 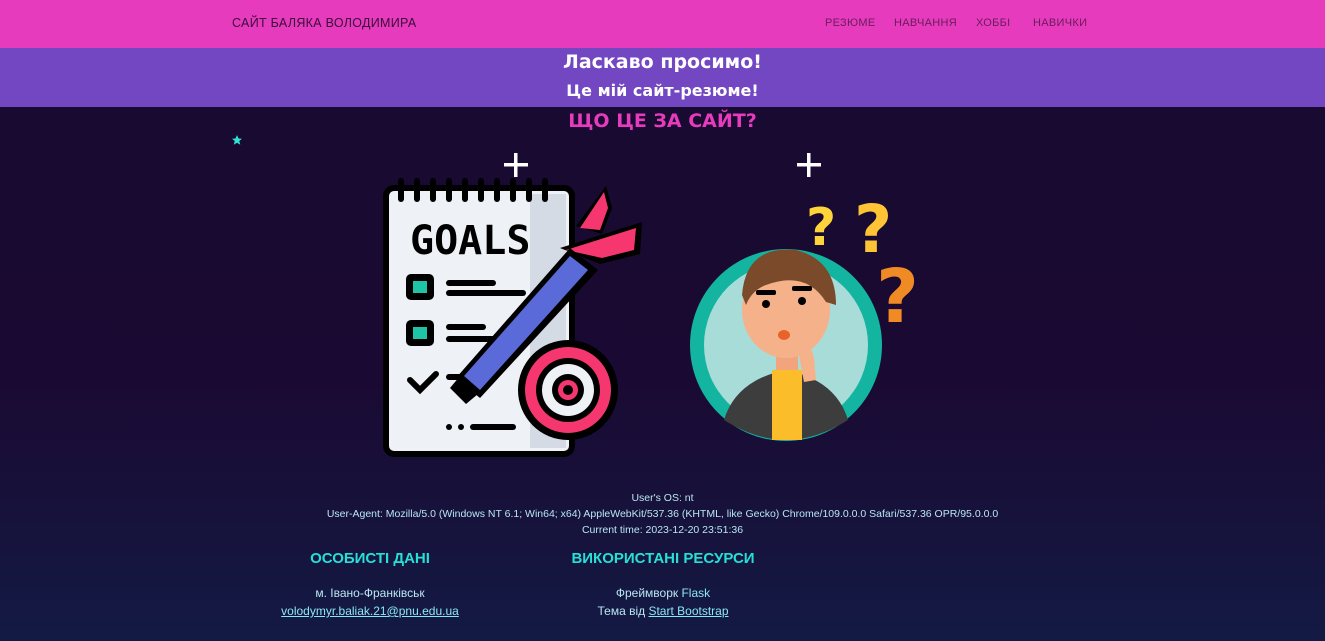 I want to click on star-icon, so click(x=237, y=140).